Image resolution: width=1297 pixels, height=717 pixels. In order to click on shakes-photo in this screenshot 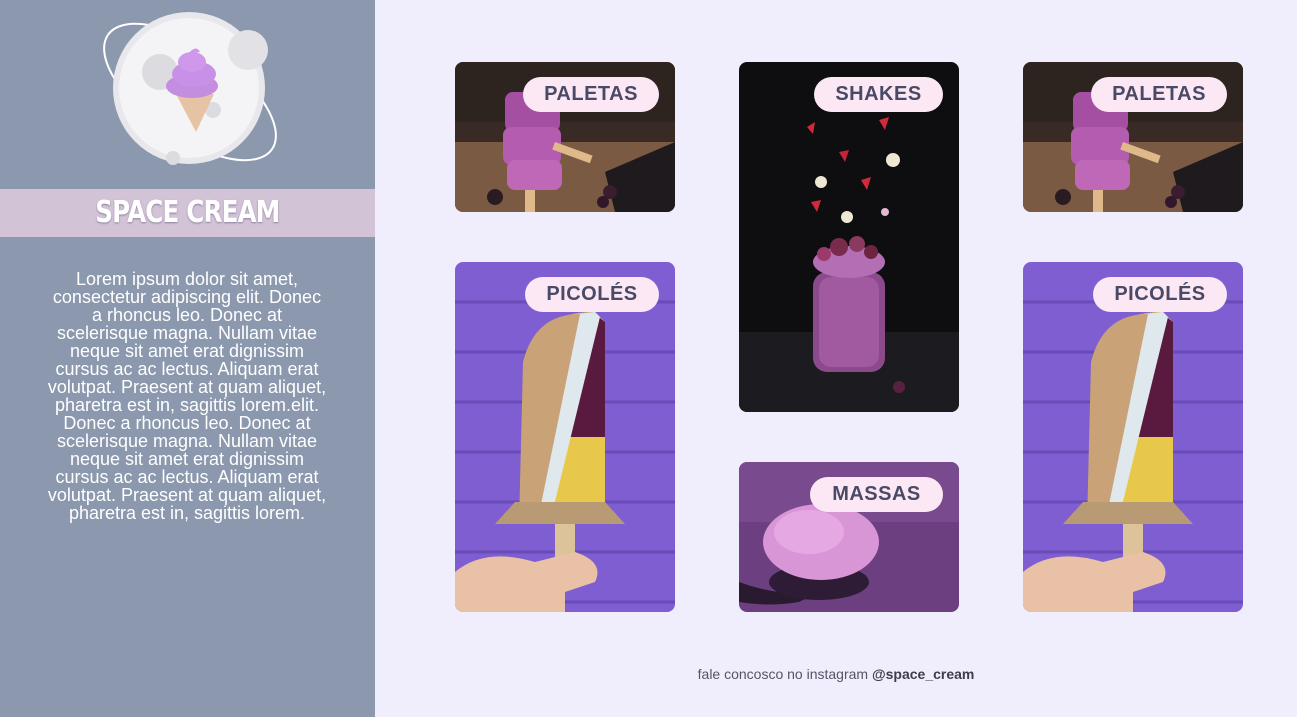, I will do `click(849, 237)`.